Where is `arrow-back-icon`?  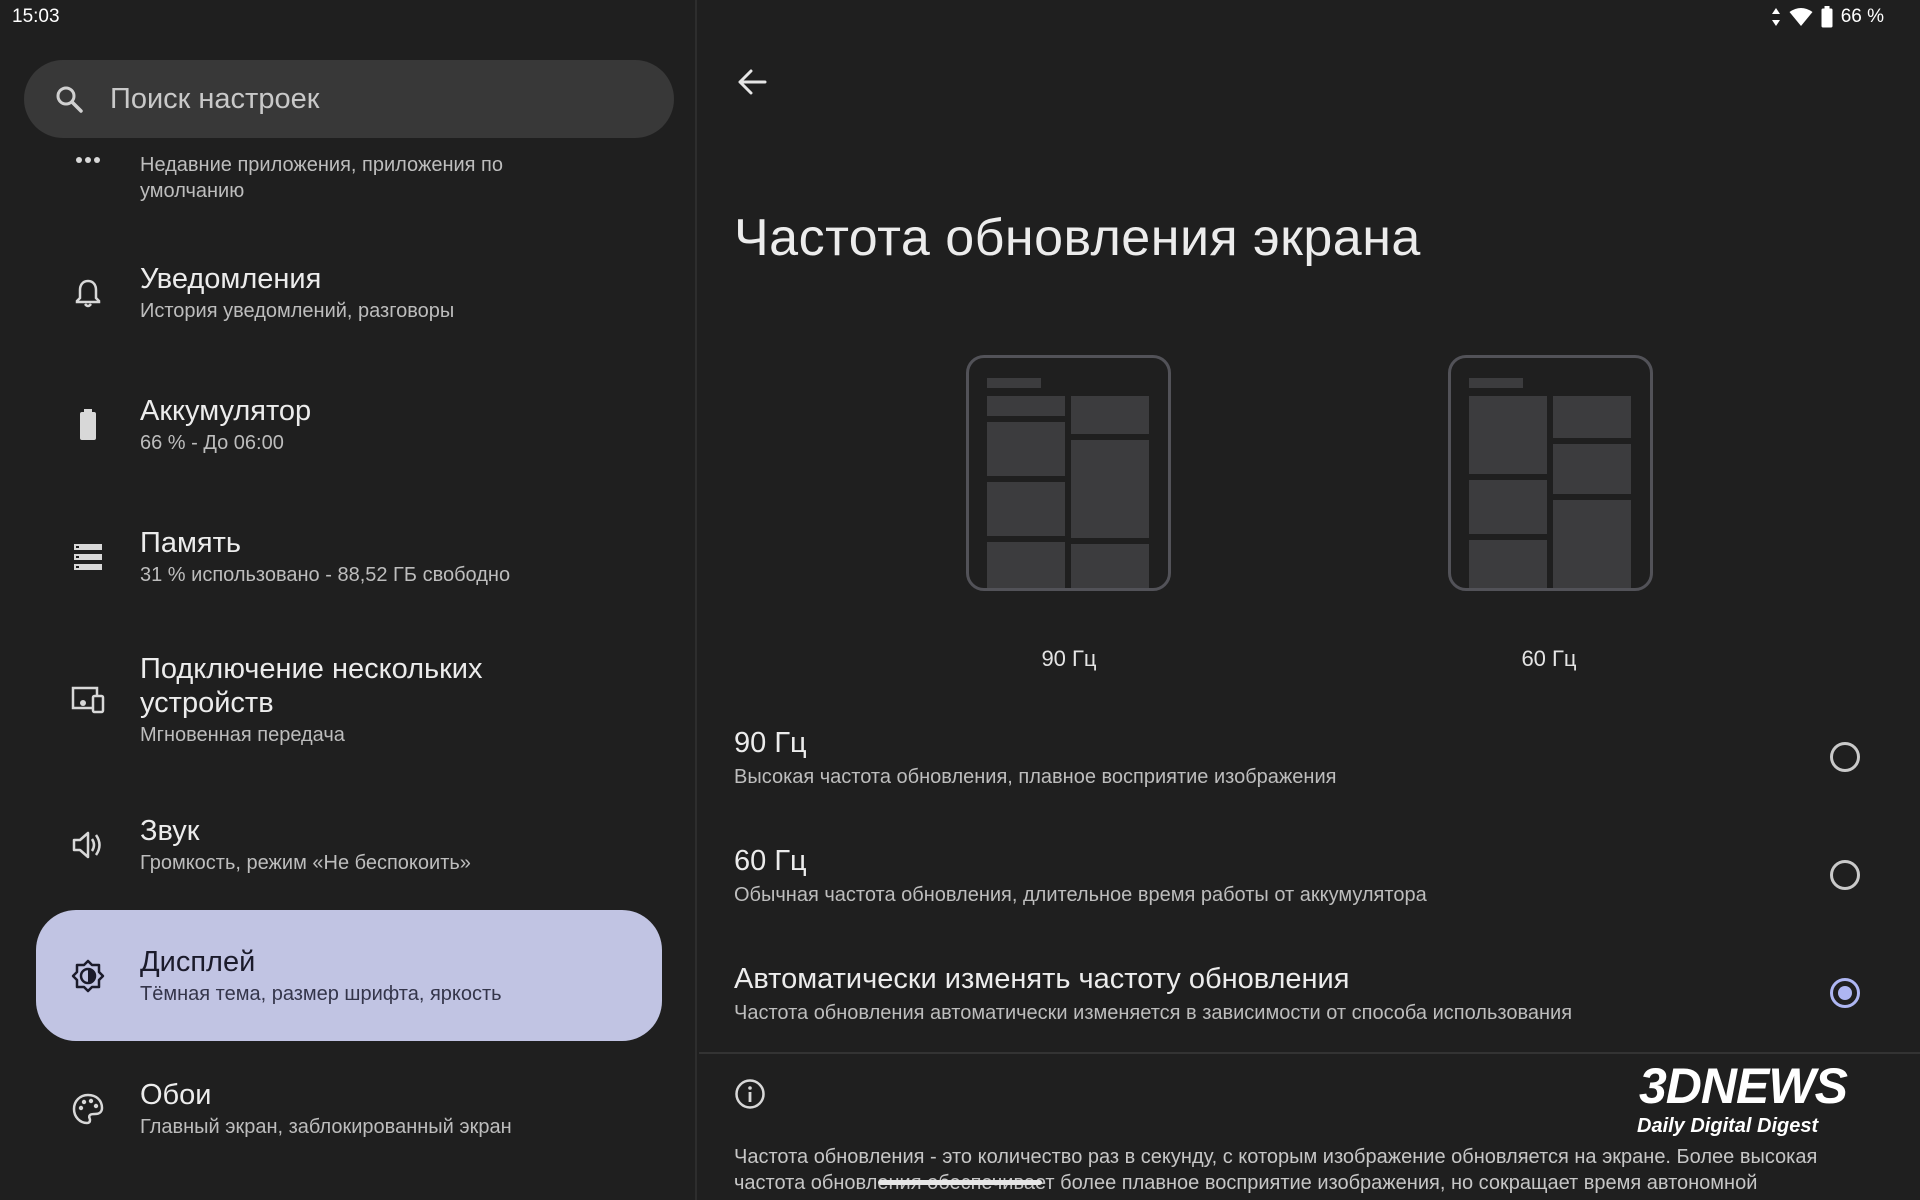 arrow-back-icon is located at coordinates (752, 84).